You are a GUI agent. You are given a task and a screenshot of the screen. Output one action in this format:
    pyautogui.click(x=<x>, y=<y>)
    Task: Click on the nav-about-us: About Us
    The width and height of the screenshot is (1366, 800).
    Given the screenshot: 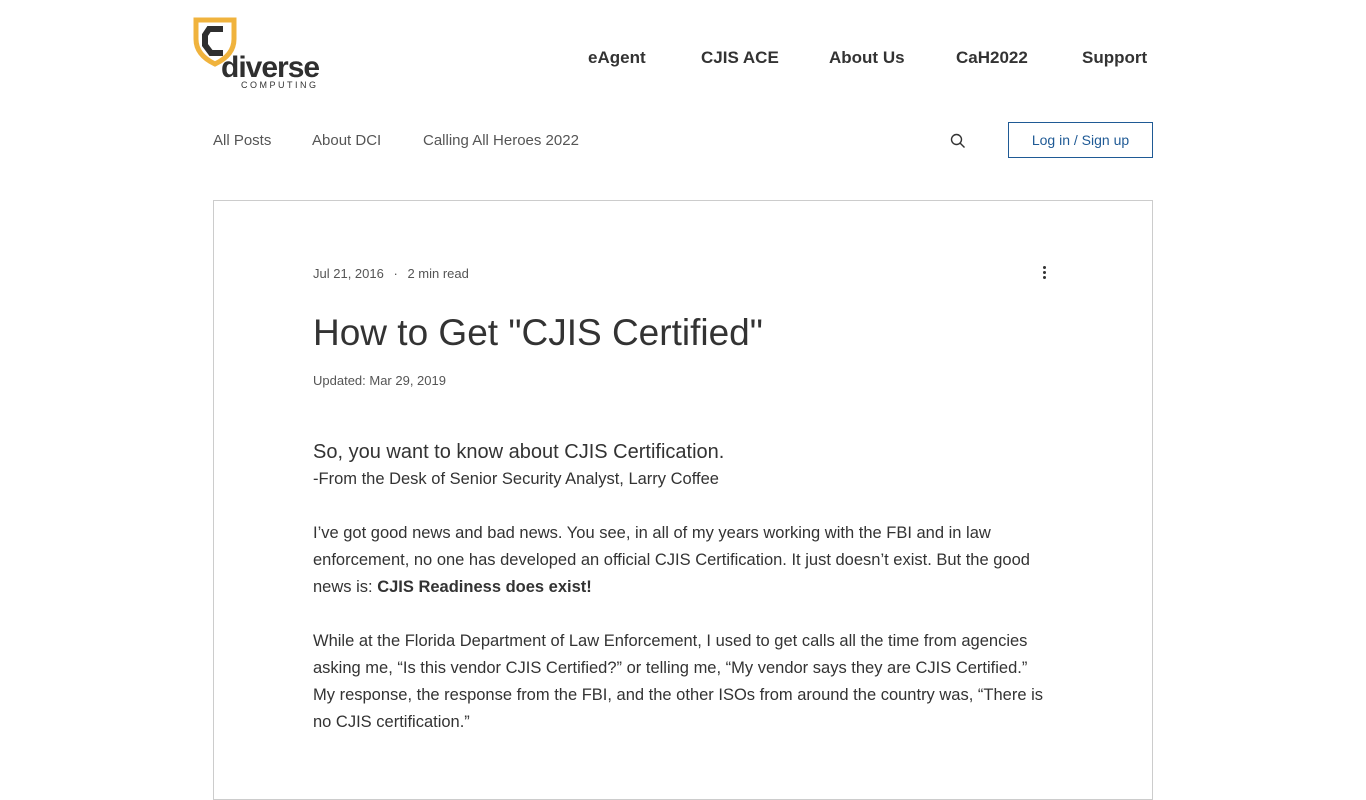 What is the action you would take?
    pyautogui.click(x=867, y=58)
    